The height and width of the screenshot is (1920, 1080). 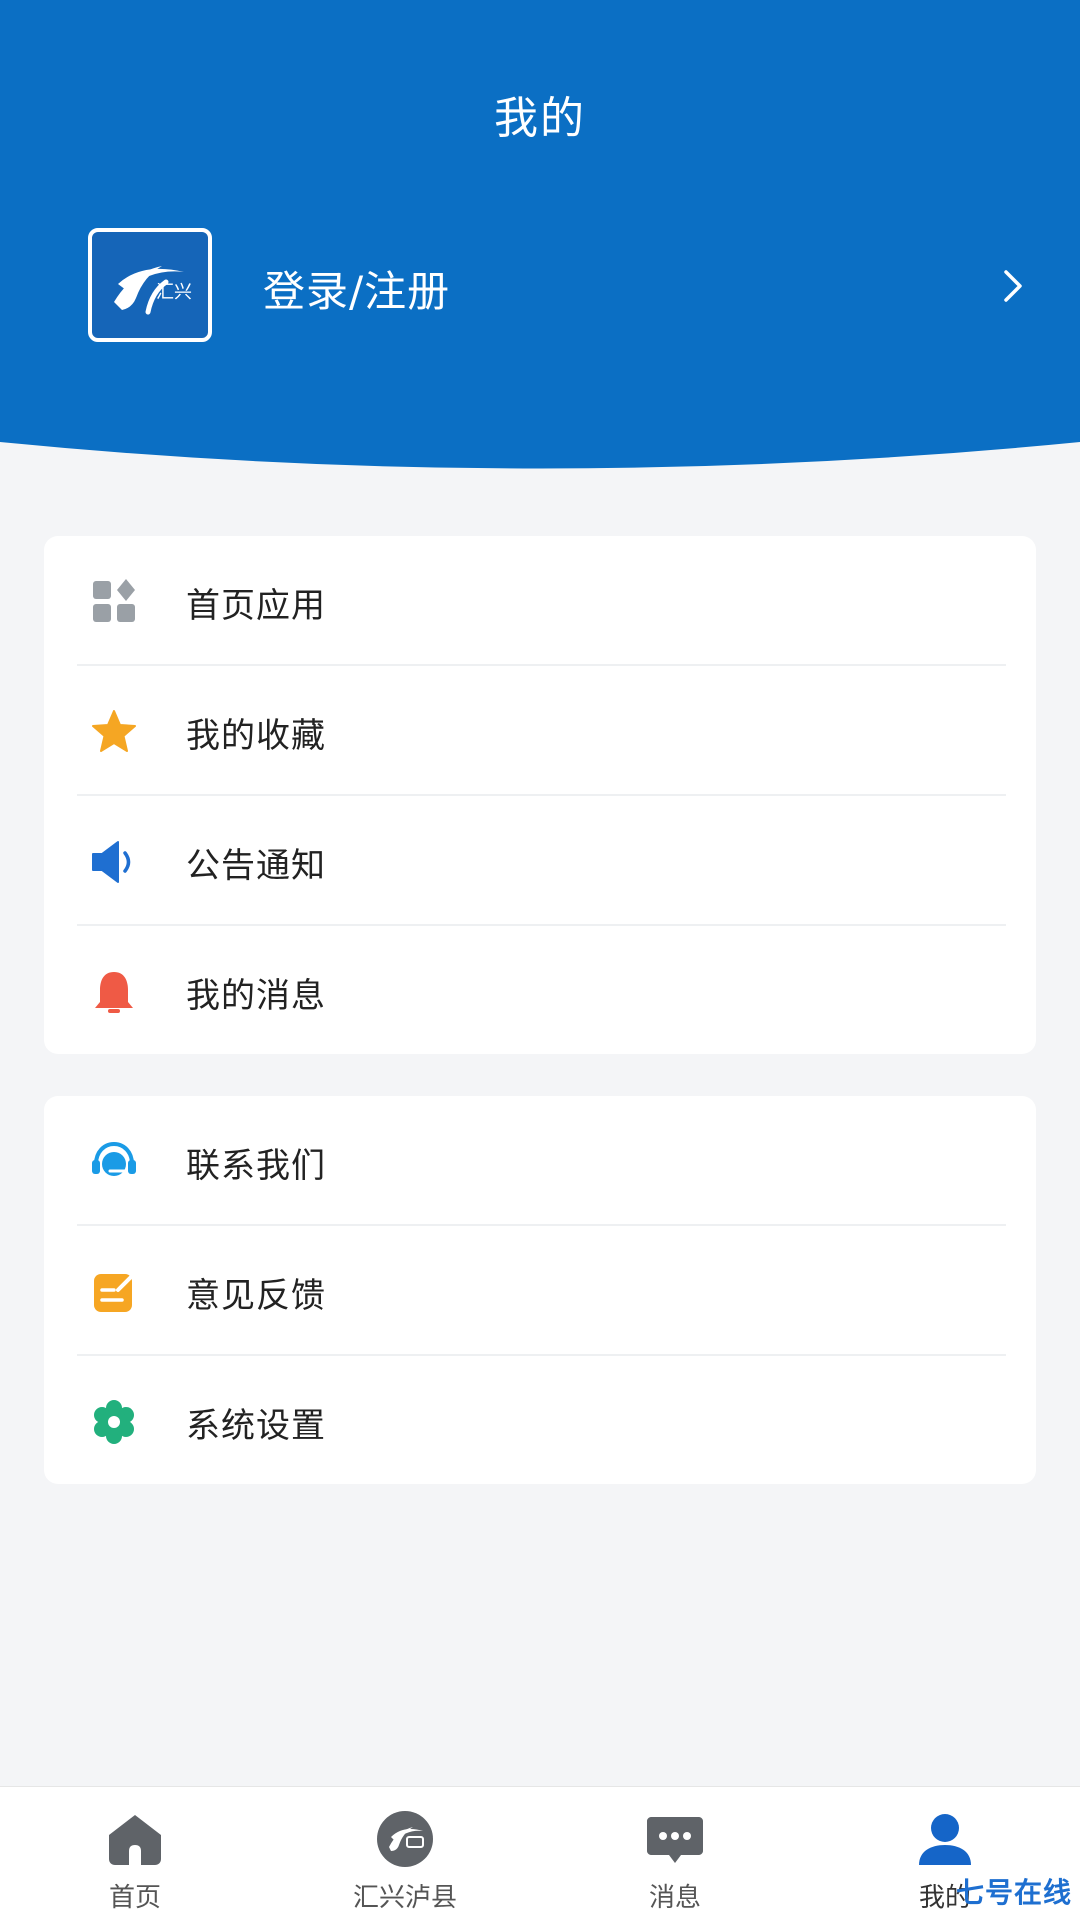 What do you see at coordinates (540, 731) in the screenshot?
I see `menu-item-favorites: 我的收藏` at bounding box center [540, 731].